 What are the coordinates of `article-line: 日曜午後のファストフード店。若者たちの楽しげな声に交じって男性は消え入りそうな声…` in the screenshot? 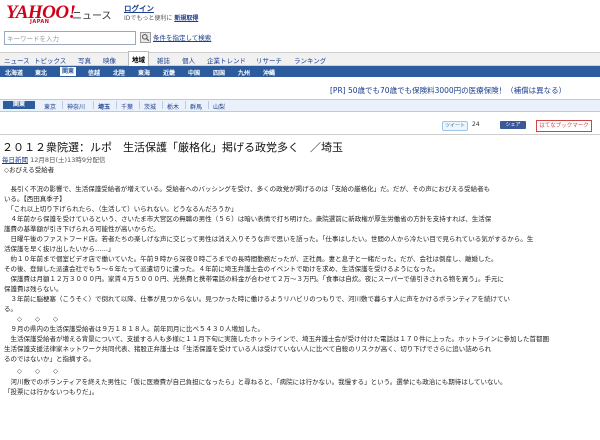 It's located at (269, 239).